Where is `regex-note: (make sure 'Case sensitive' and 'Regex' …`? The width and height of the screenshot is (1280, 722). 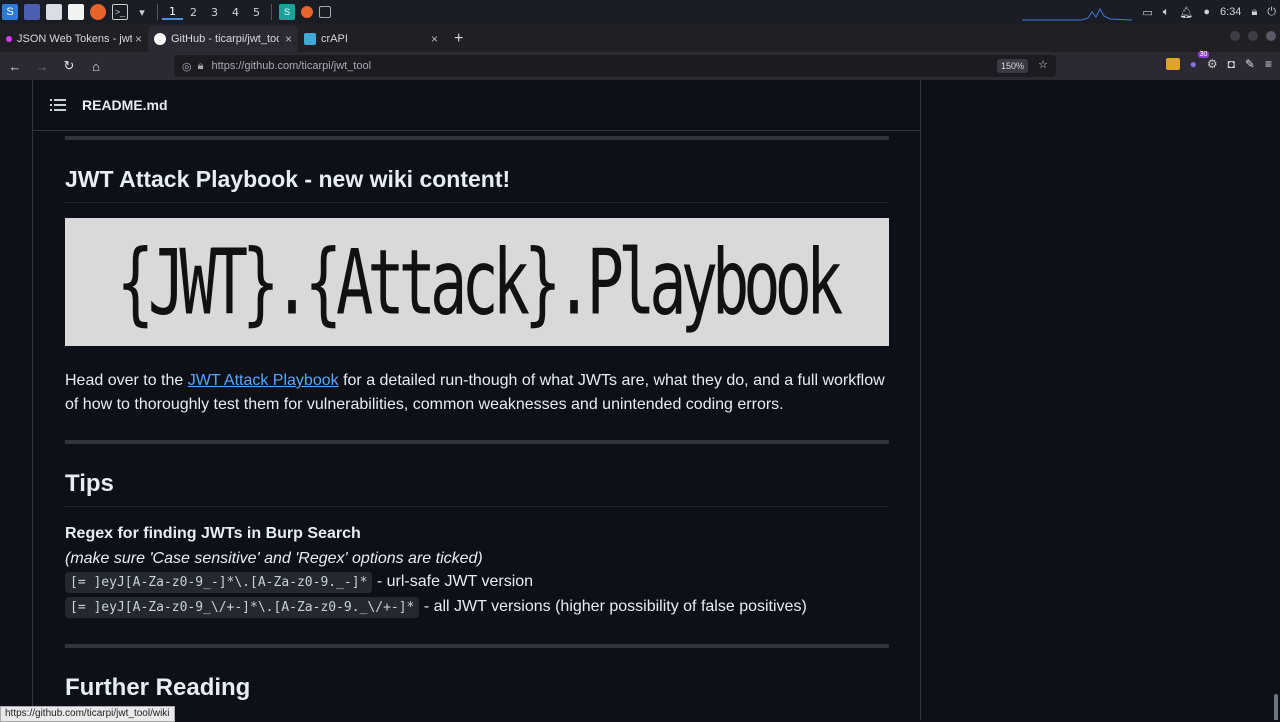 regex-note: (make sure 'Case sensitive' and 'Regex' … is located at coordinates (274, 558).